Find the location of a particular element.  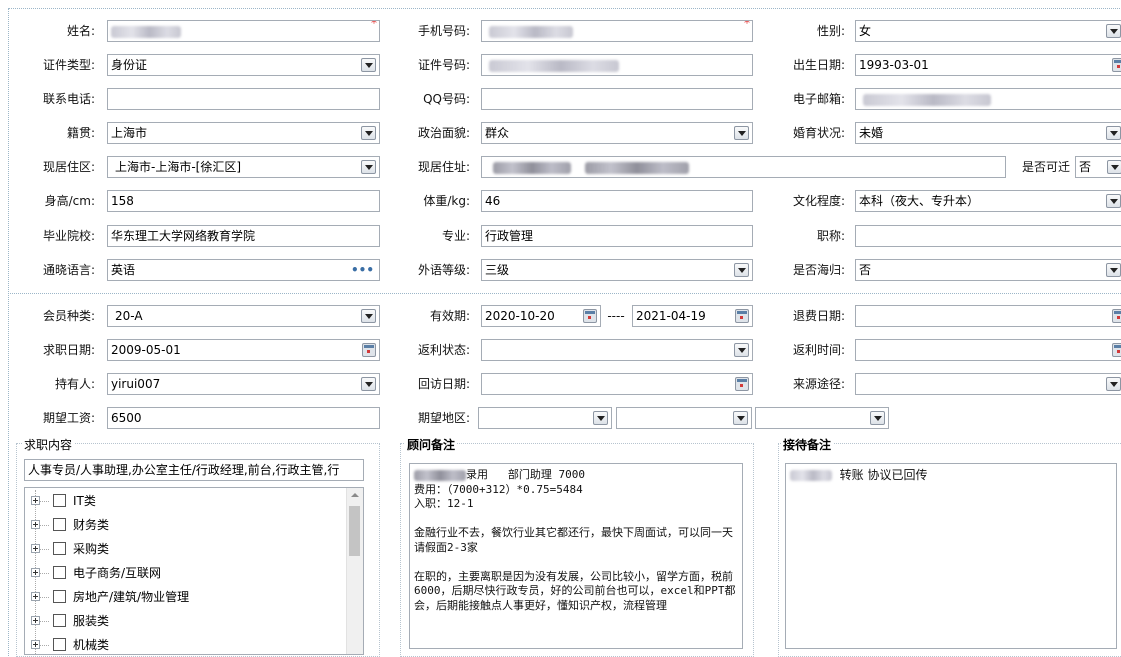

address-input is located at coordinates (743, 167).